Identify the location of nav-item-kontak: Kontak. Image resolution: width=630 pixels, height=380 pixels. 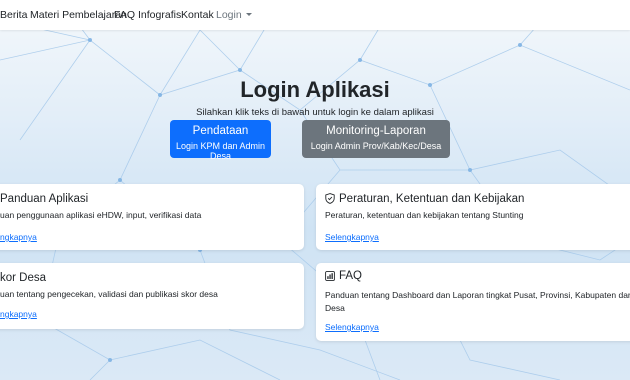
(197, 15).